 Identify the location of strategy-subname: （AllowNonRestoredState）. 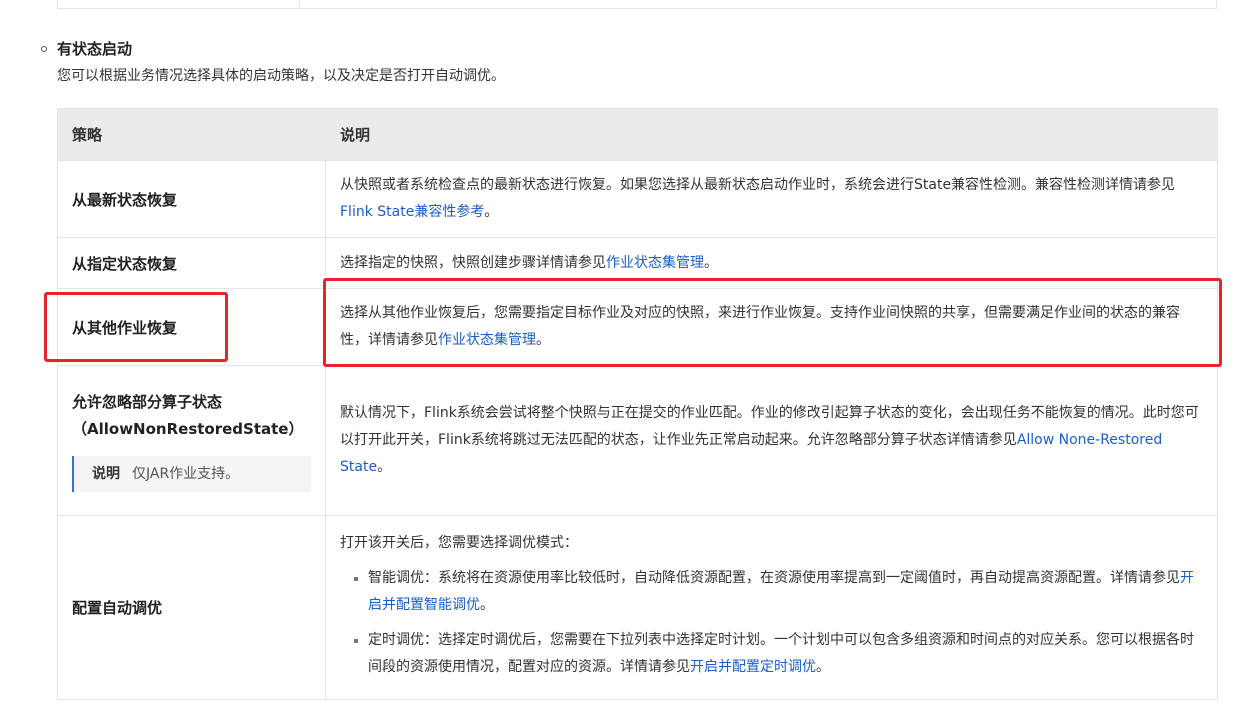
(188, 429).